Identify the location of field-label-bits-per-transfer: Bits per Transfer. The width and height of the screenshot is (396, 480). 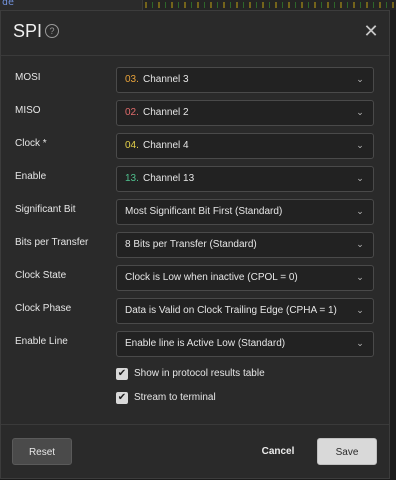
(52, 242).